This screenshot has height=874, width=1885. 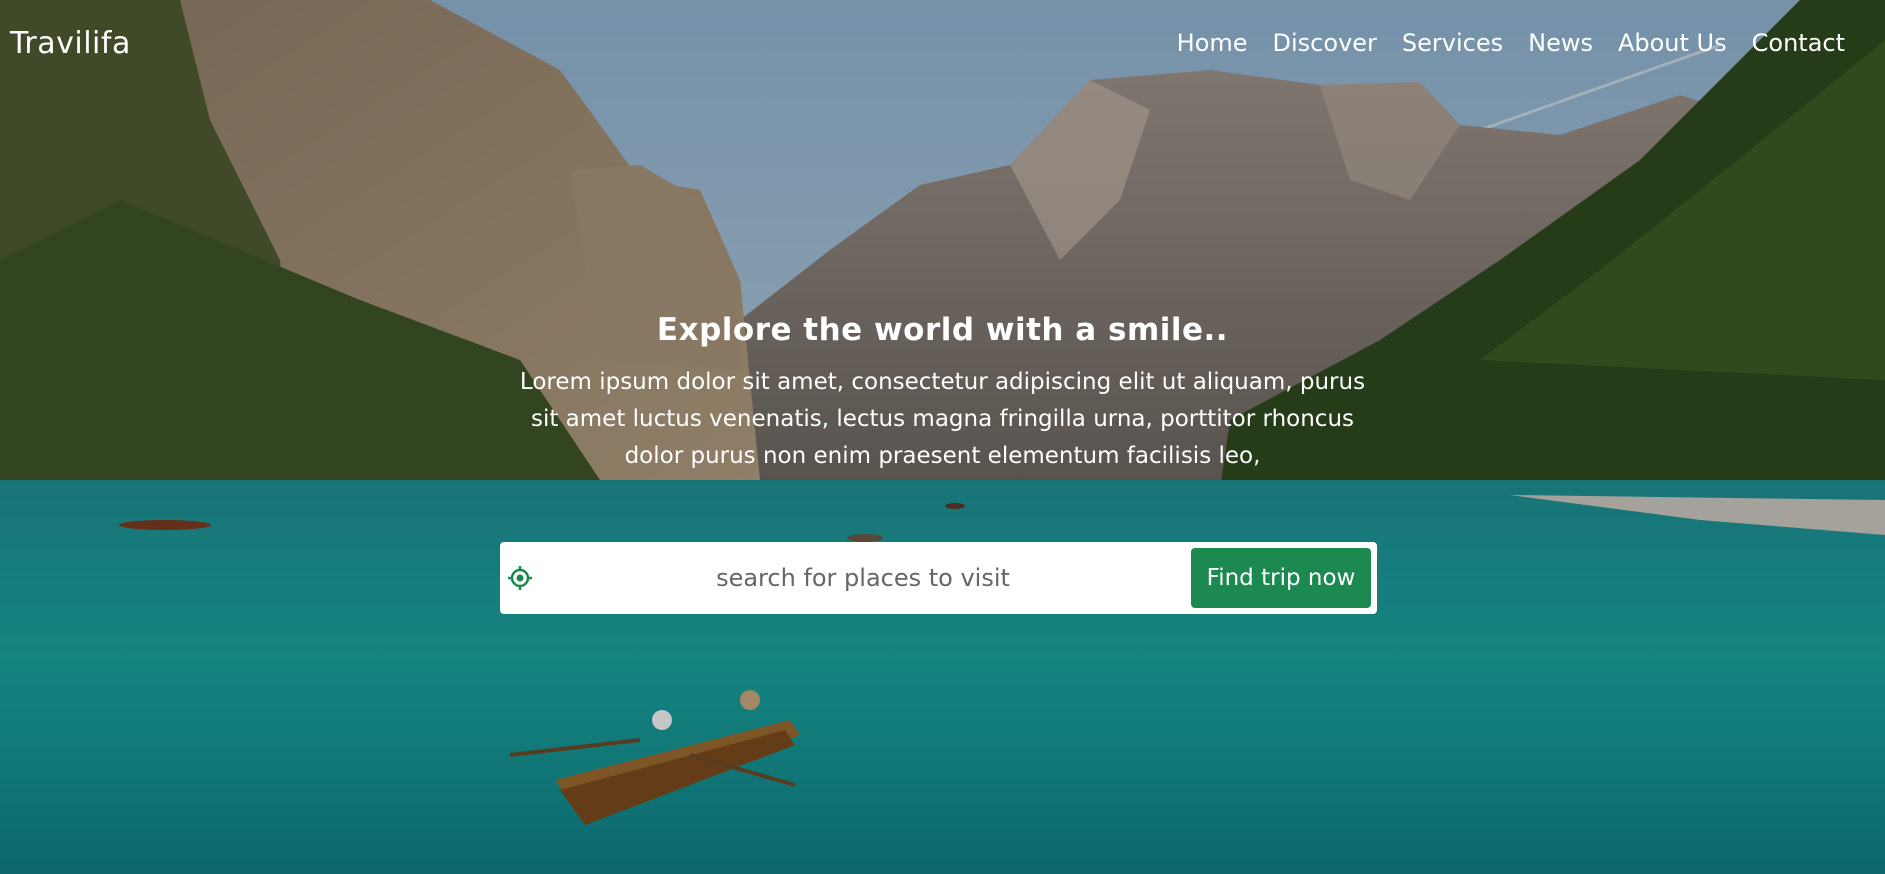 What do you see at coordinates (863, 578) in the screenshot?
I see `search-input` at bounding box center [863, 578].